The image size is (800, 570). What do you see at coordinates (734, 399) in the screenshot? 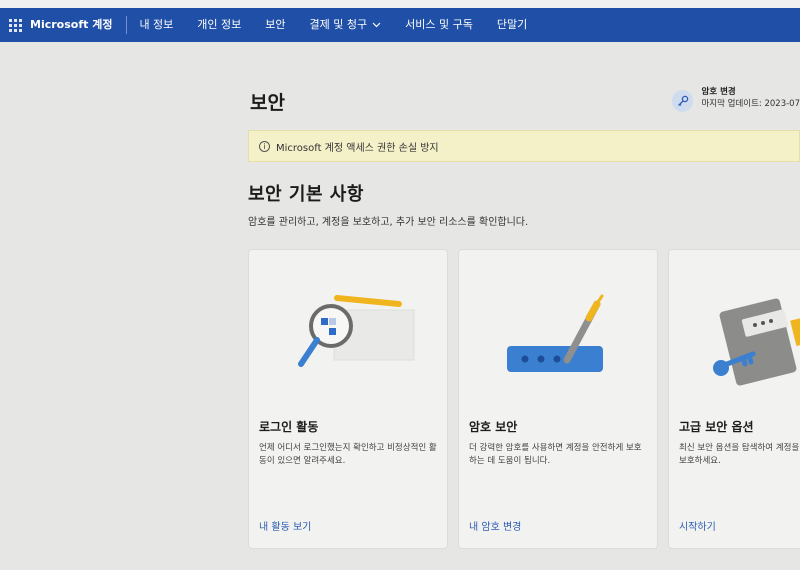
I see `card-advanced-security: 고급 보안 옵션 최신 보안 옵션을 탐색하여 계정을 보호하세요. 시작하기` at bounding box center [734, 399].